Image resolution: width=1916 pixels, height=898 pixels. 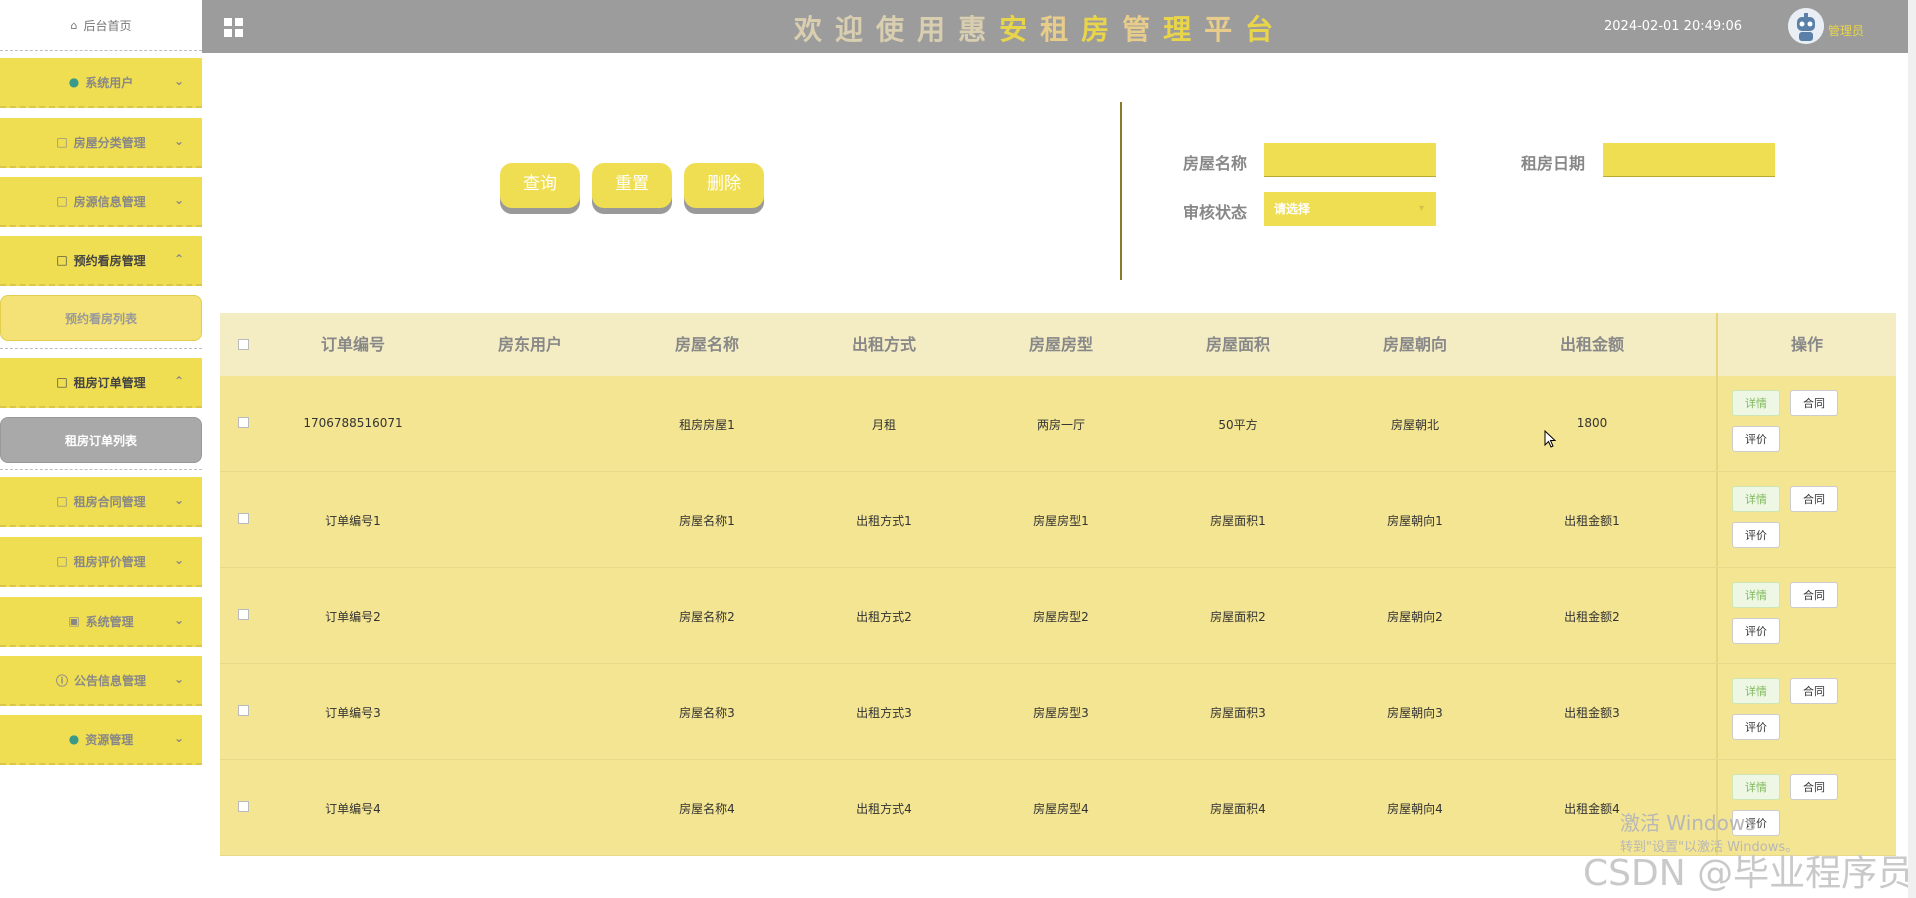 What do you see at coordinates (234, 28) in the screenshot?
I see `grid-menu-icon` at bounding box center [234, 28].